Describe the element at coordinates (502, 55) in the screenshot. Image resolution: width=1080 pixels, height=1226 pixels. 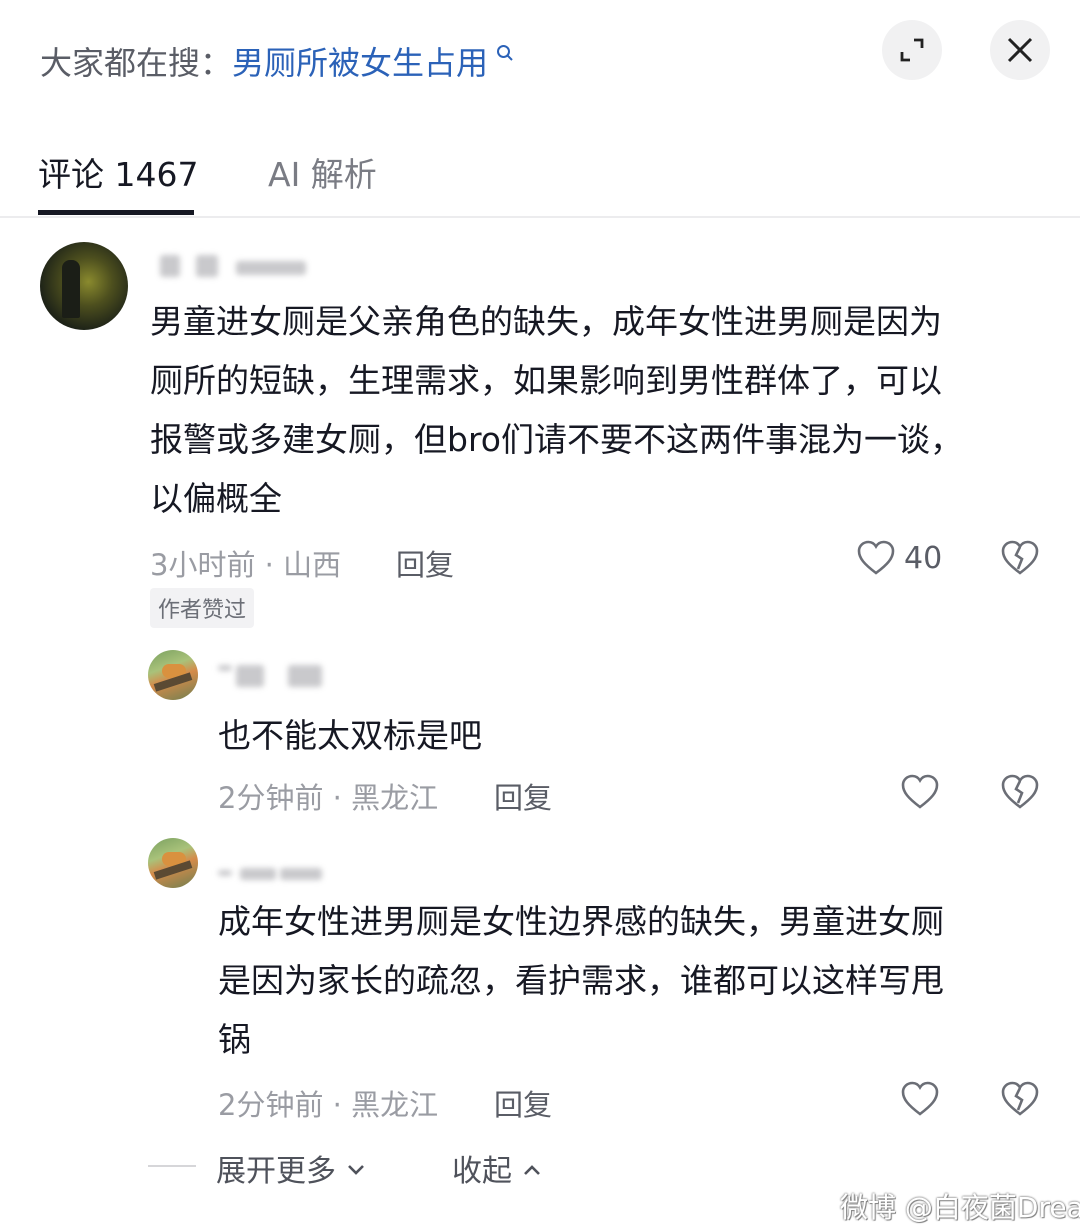
I see `search-icon` at that location.